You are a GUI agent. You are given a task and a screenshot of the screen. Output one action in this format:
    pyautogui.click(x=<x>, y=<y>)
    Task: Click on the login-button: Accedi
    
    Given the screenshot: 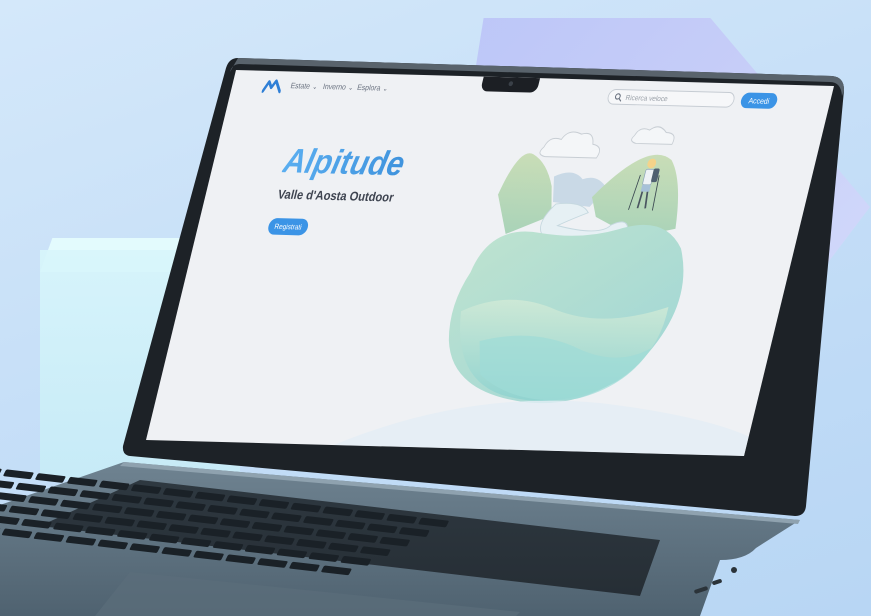 What is the action you would take?
    pyautogui.click(x=759, y=100)
    